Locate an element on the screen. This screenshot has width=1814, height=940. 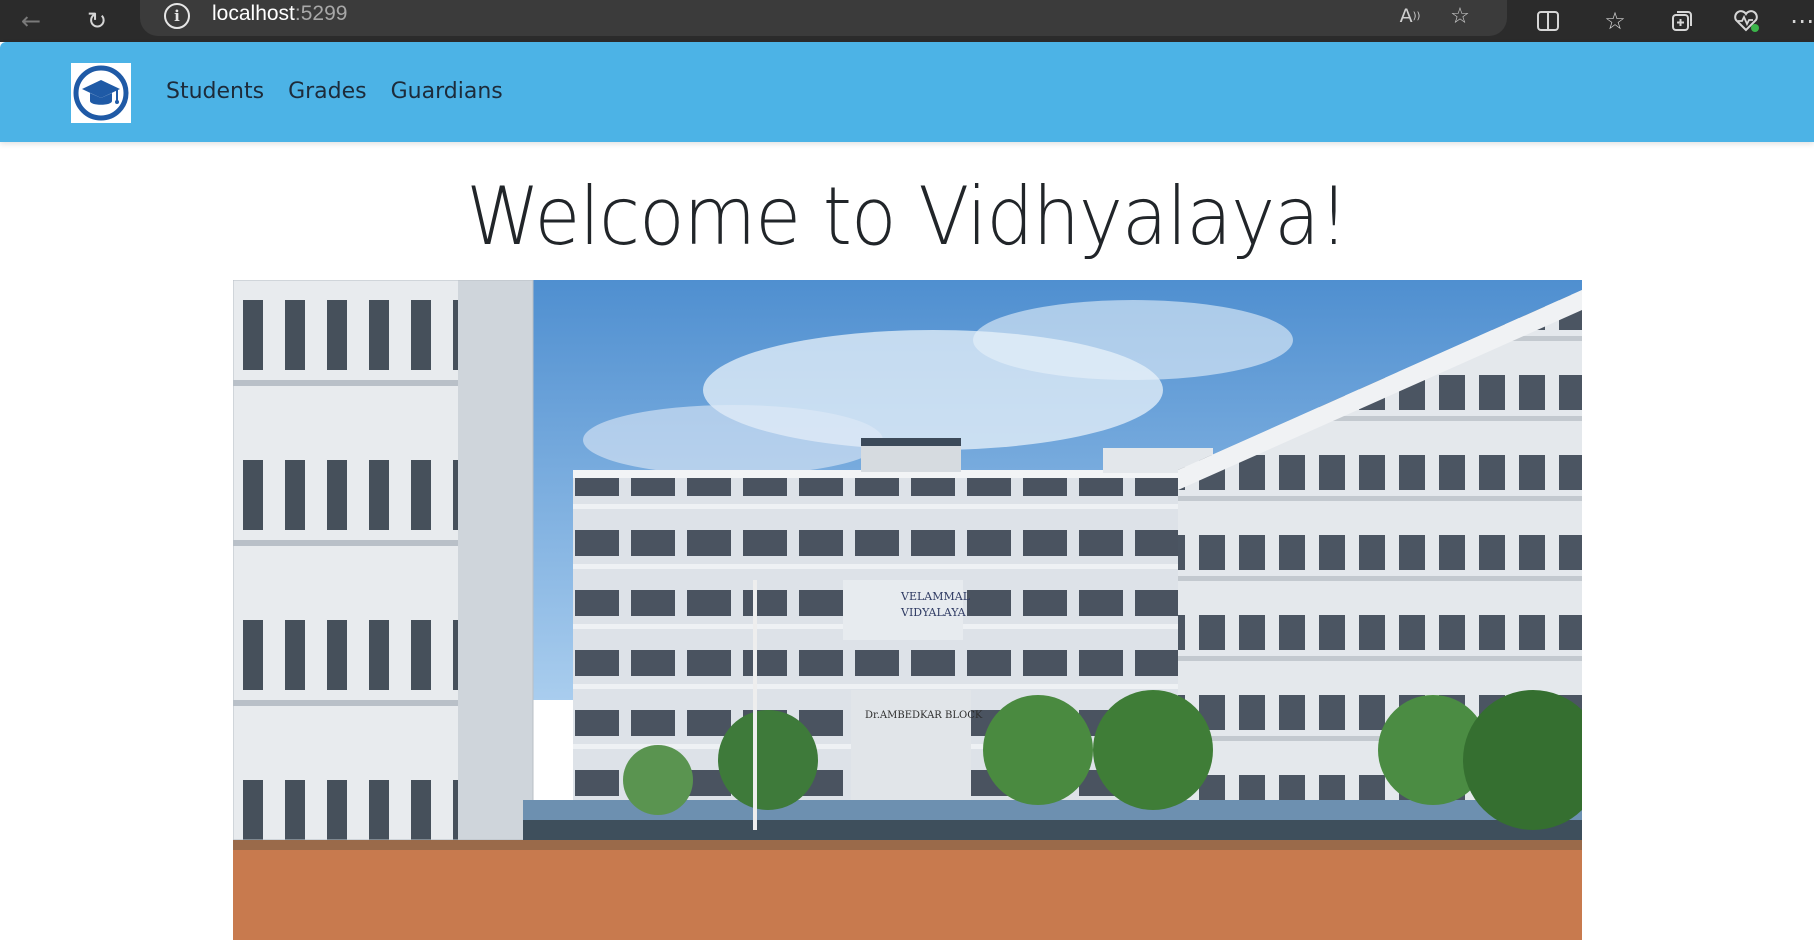
read-aloud-icon: A)) is located at coordinates (1410, 16).